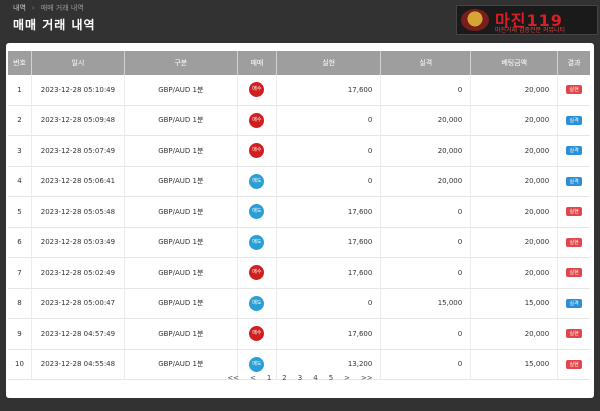 This screenshot has width=600, height=411. I want to click on prev-page-button: <, so click(253, 378).